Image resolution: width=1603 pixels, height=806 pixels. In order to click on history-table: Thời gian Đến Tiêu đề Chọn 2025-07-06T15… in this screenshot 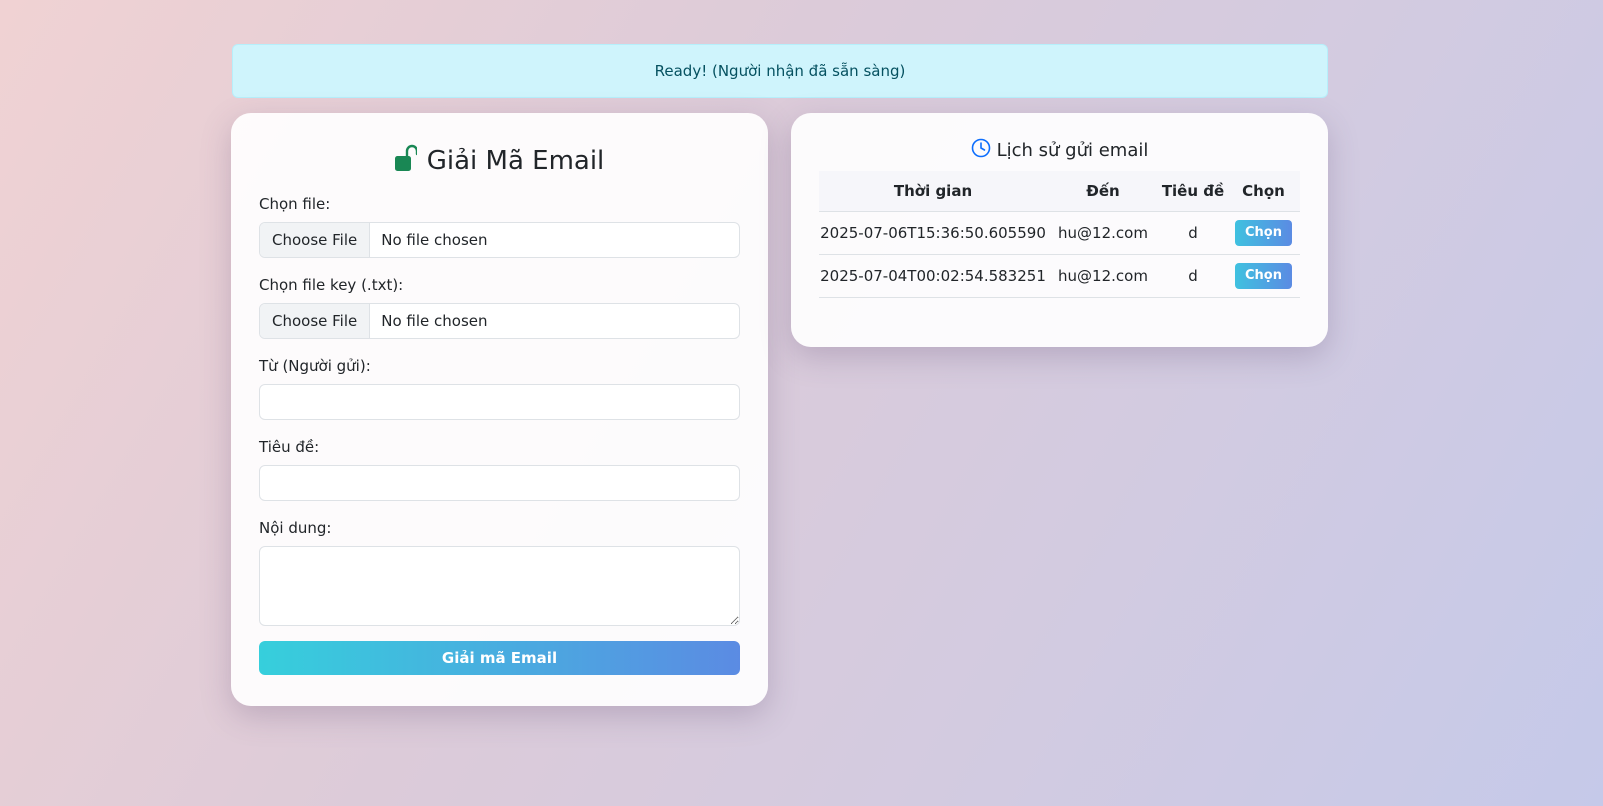, I will do `click(1059, 234)`.